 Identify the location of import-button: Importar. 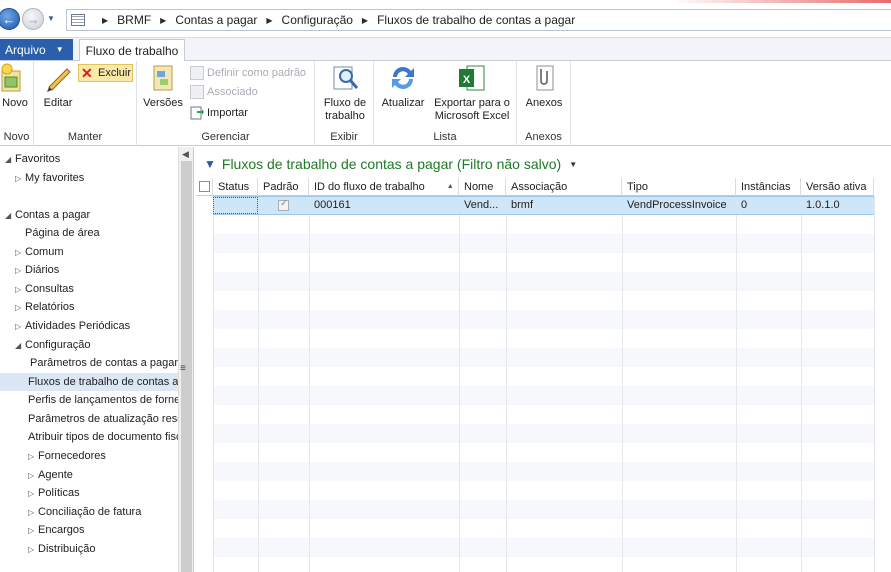
(219, 113).